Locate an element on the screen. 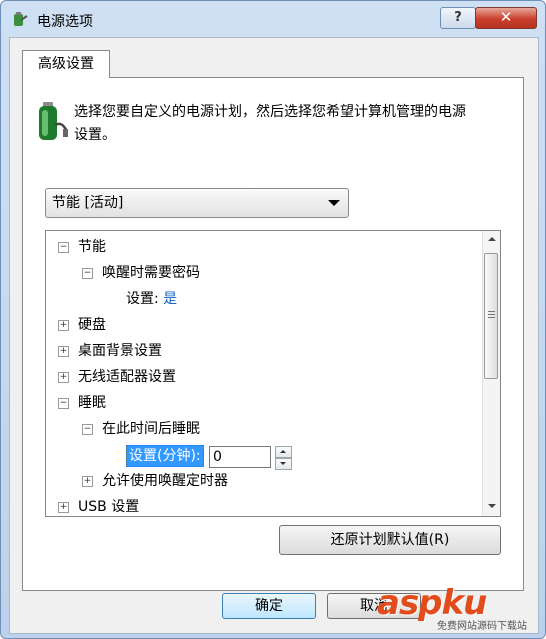  sleep-minutes-input: 0 is located at coordinates (240, 457).